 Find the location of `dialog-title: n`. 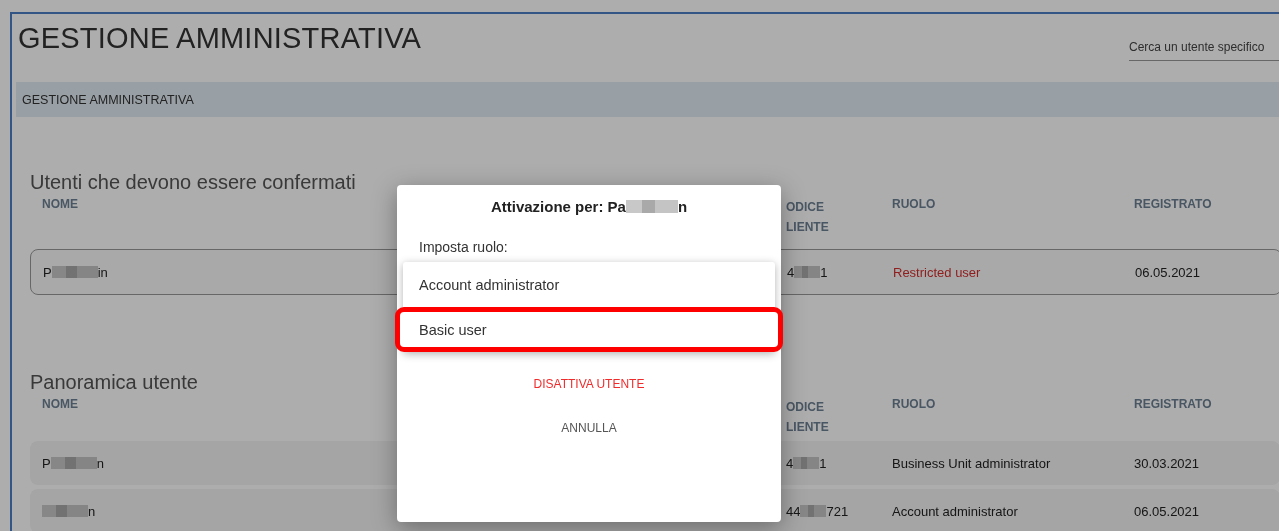

dialog-title: n is located at coordinates (682, 206).